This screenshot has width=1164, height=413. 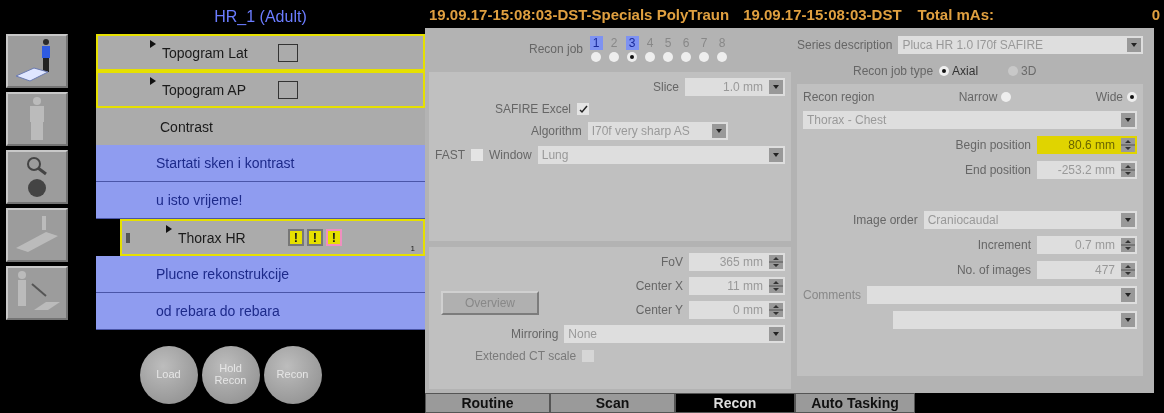 What do you see at coordinates (272, 237) in the screenshot?
I see `scan-step: Thorax HR ! ! ! 1` at bounding box center [272, 237].